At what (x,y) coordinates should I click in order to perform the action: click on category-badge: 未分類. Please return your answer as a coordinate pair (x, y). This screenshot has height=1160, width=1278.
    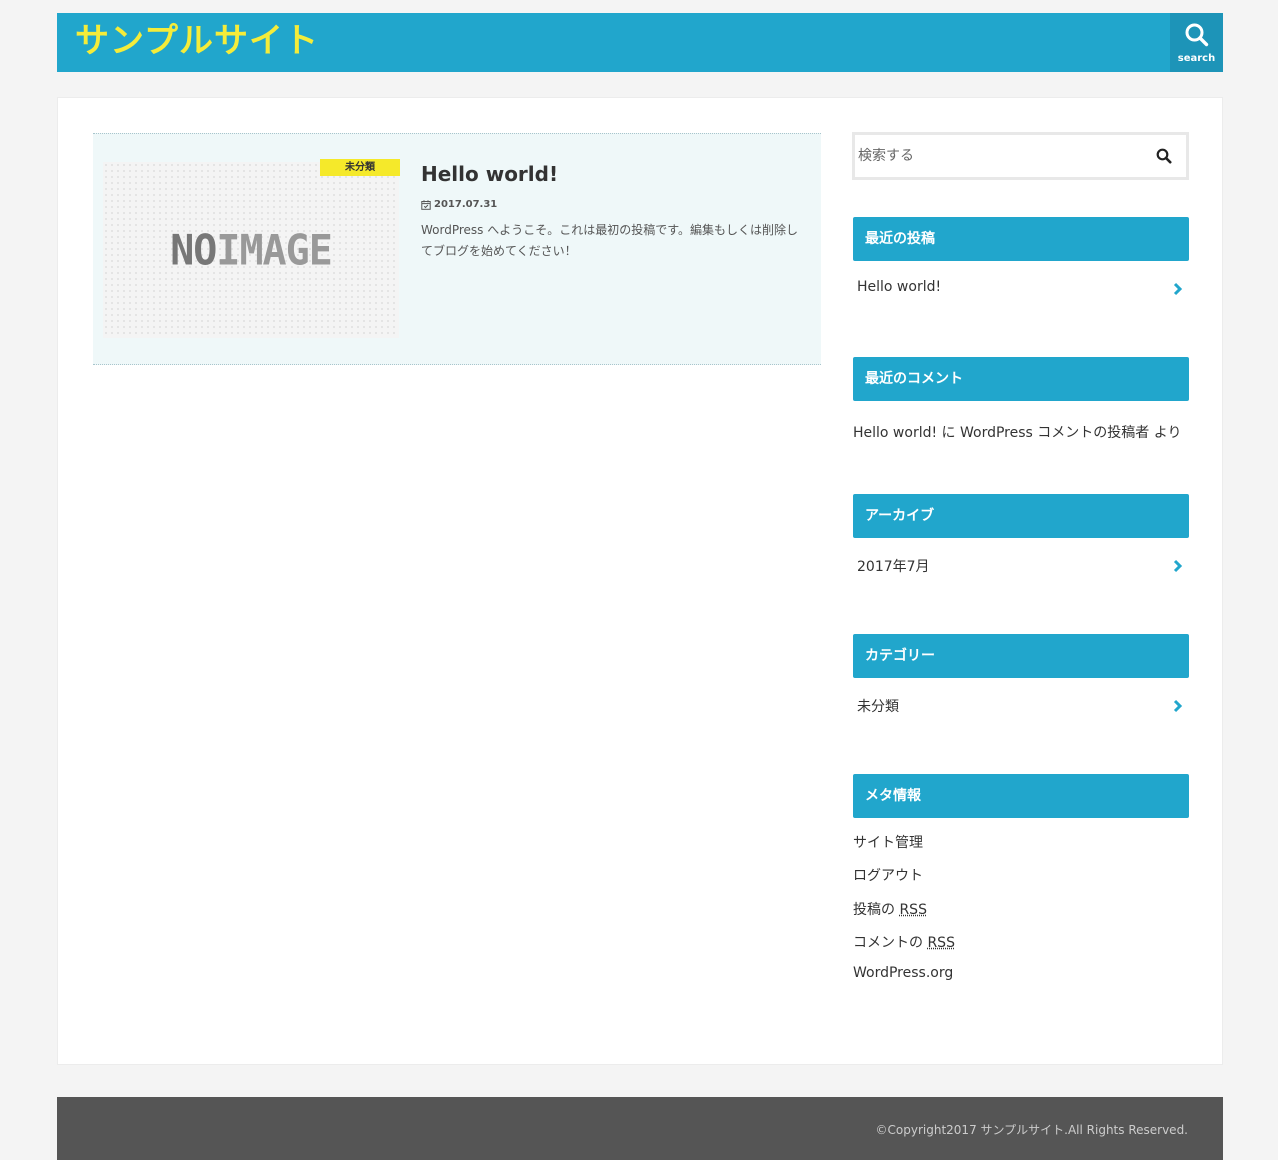
    Looking at the image, I should click on (360, 167).